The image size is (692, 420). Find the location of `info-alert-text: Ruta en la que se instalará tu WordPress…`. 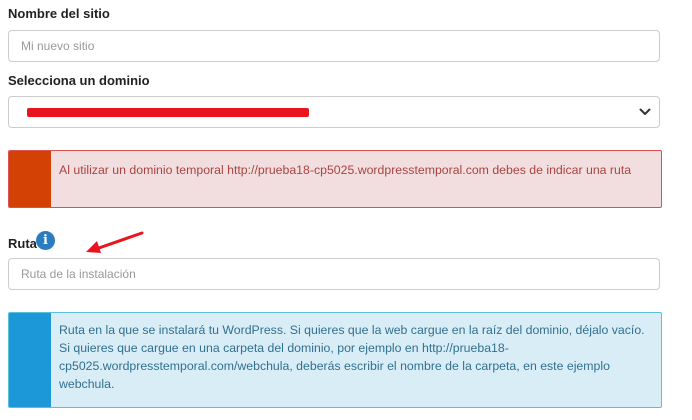

info-alert-text: Ruta en la que se instalará tu WordPress… is located at coordinates (352, 357).